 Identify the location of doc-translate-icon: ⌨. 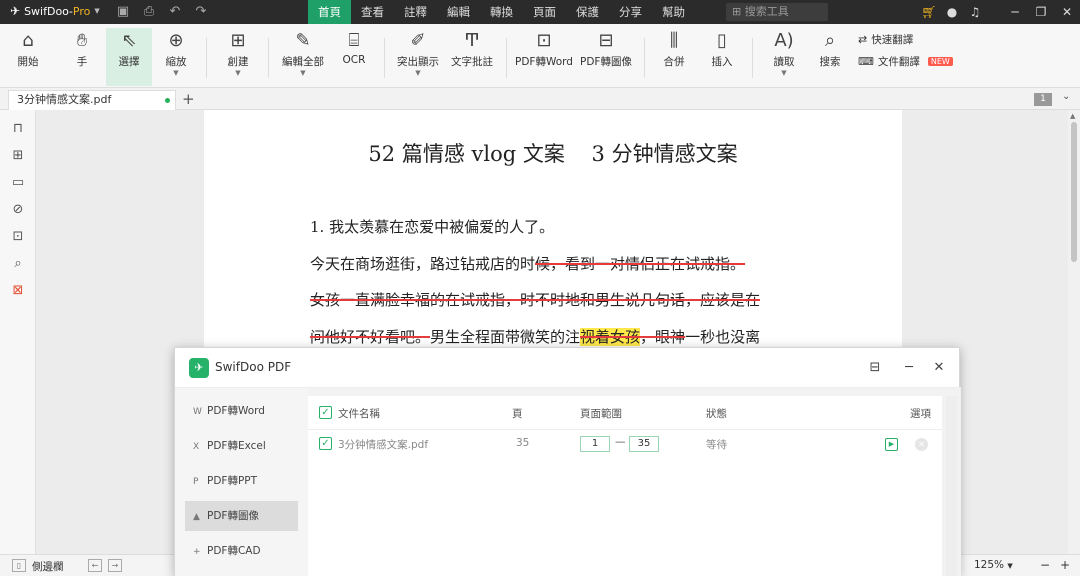
(866, 61).